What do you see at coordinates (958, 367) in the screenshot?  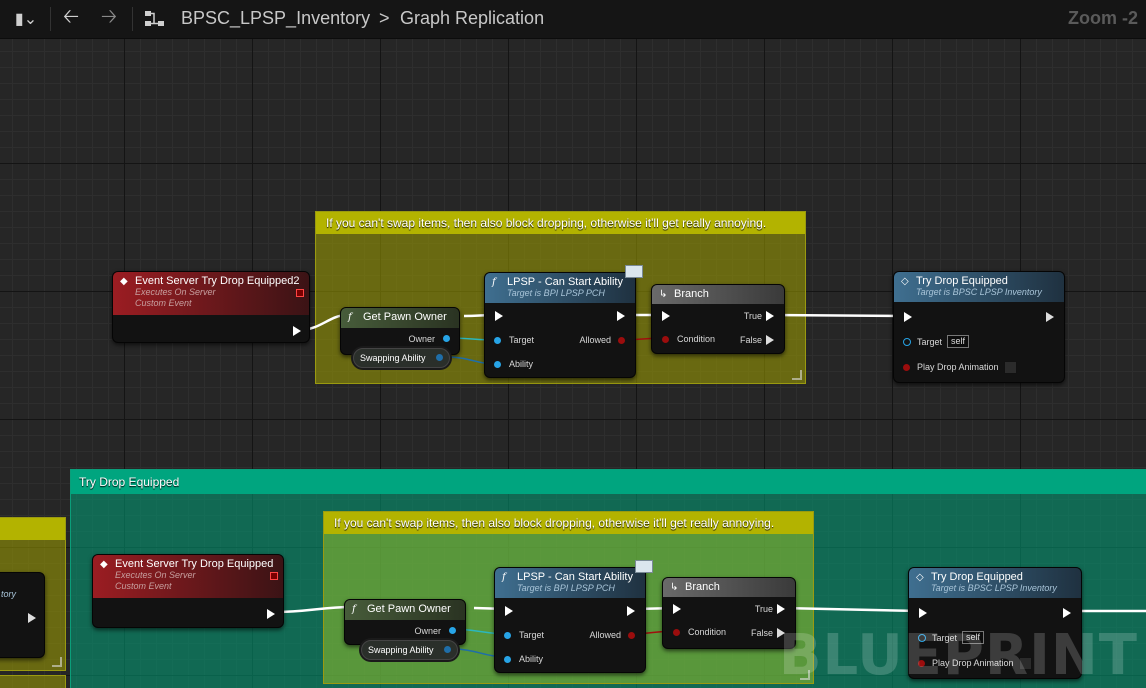 I see `pin-label-play-drop: Play Drop Animation` at bounding box center [958, 367].